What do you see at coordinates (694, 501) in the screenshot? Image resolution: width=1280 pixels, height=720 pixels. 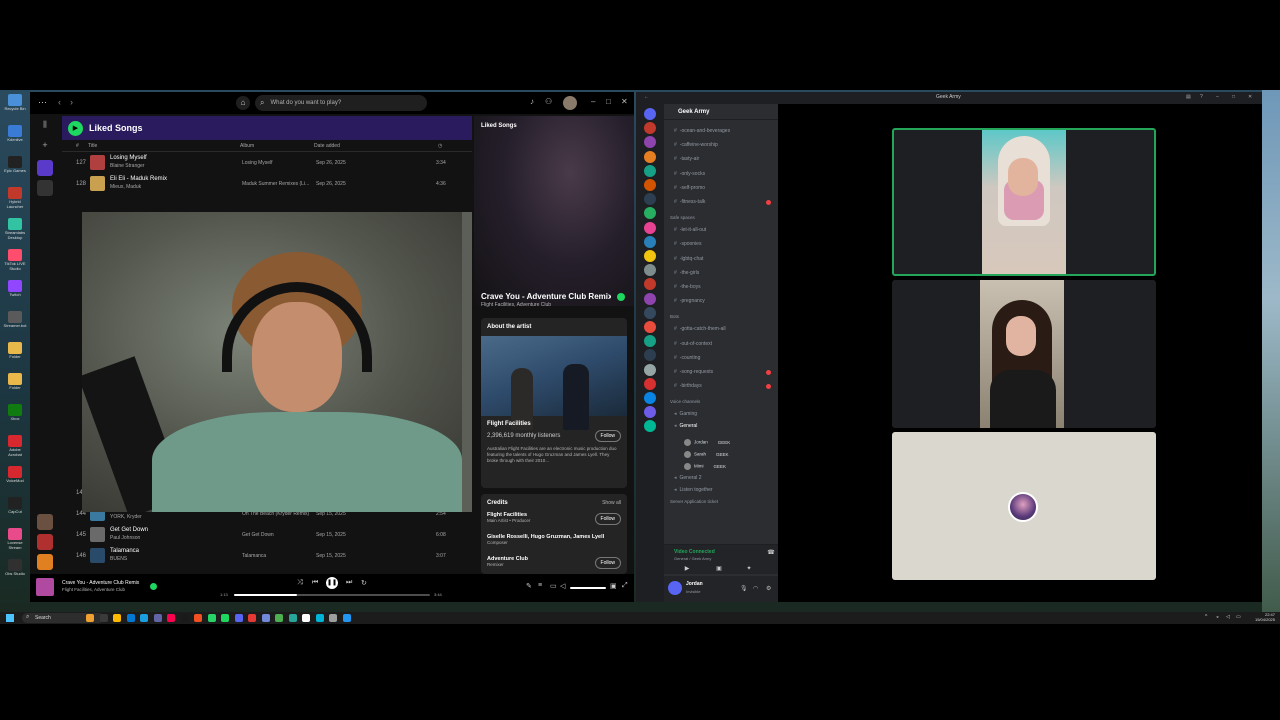 I see `channel-category: Server Application ticket` at bounding box center [694, 501].